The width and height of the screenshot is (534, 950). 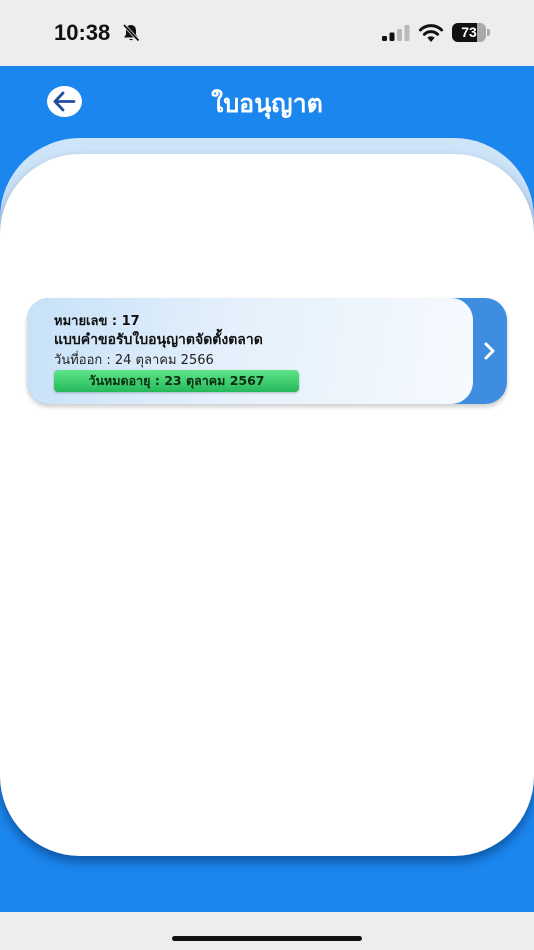 I want to click on home-indicator, so click(x=267, y=938).